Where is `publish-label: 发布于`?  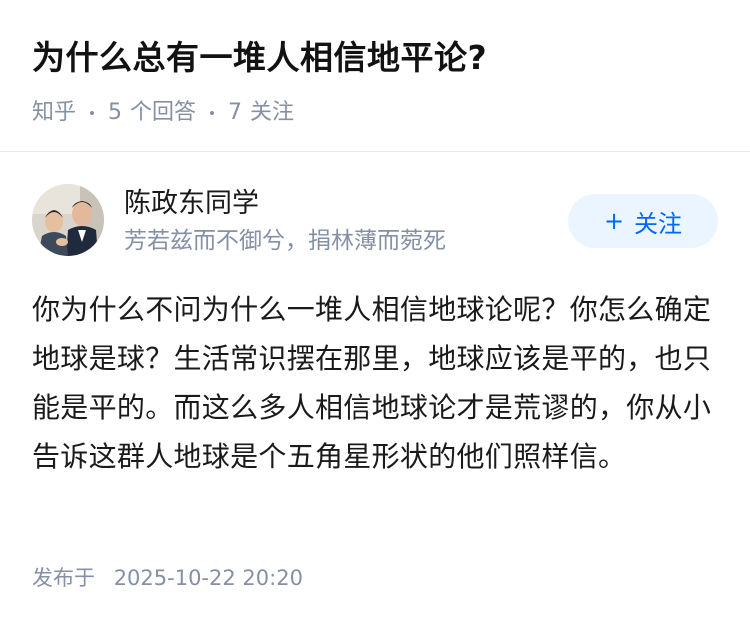 publish-label: 发布于 is located at coordinates (63, 578).